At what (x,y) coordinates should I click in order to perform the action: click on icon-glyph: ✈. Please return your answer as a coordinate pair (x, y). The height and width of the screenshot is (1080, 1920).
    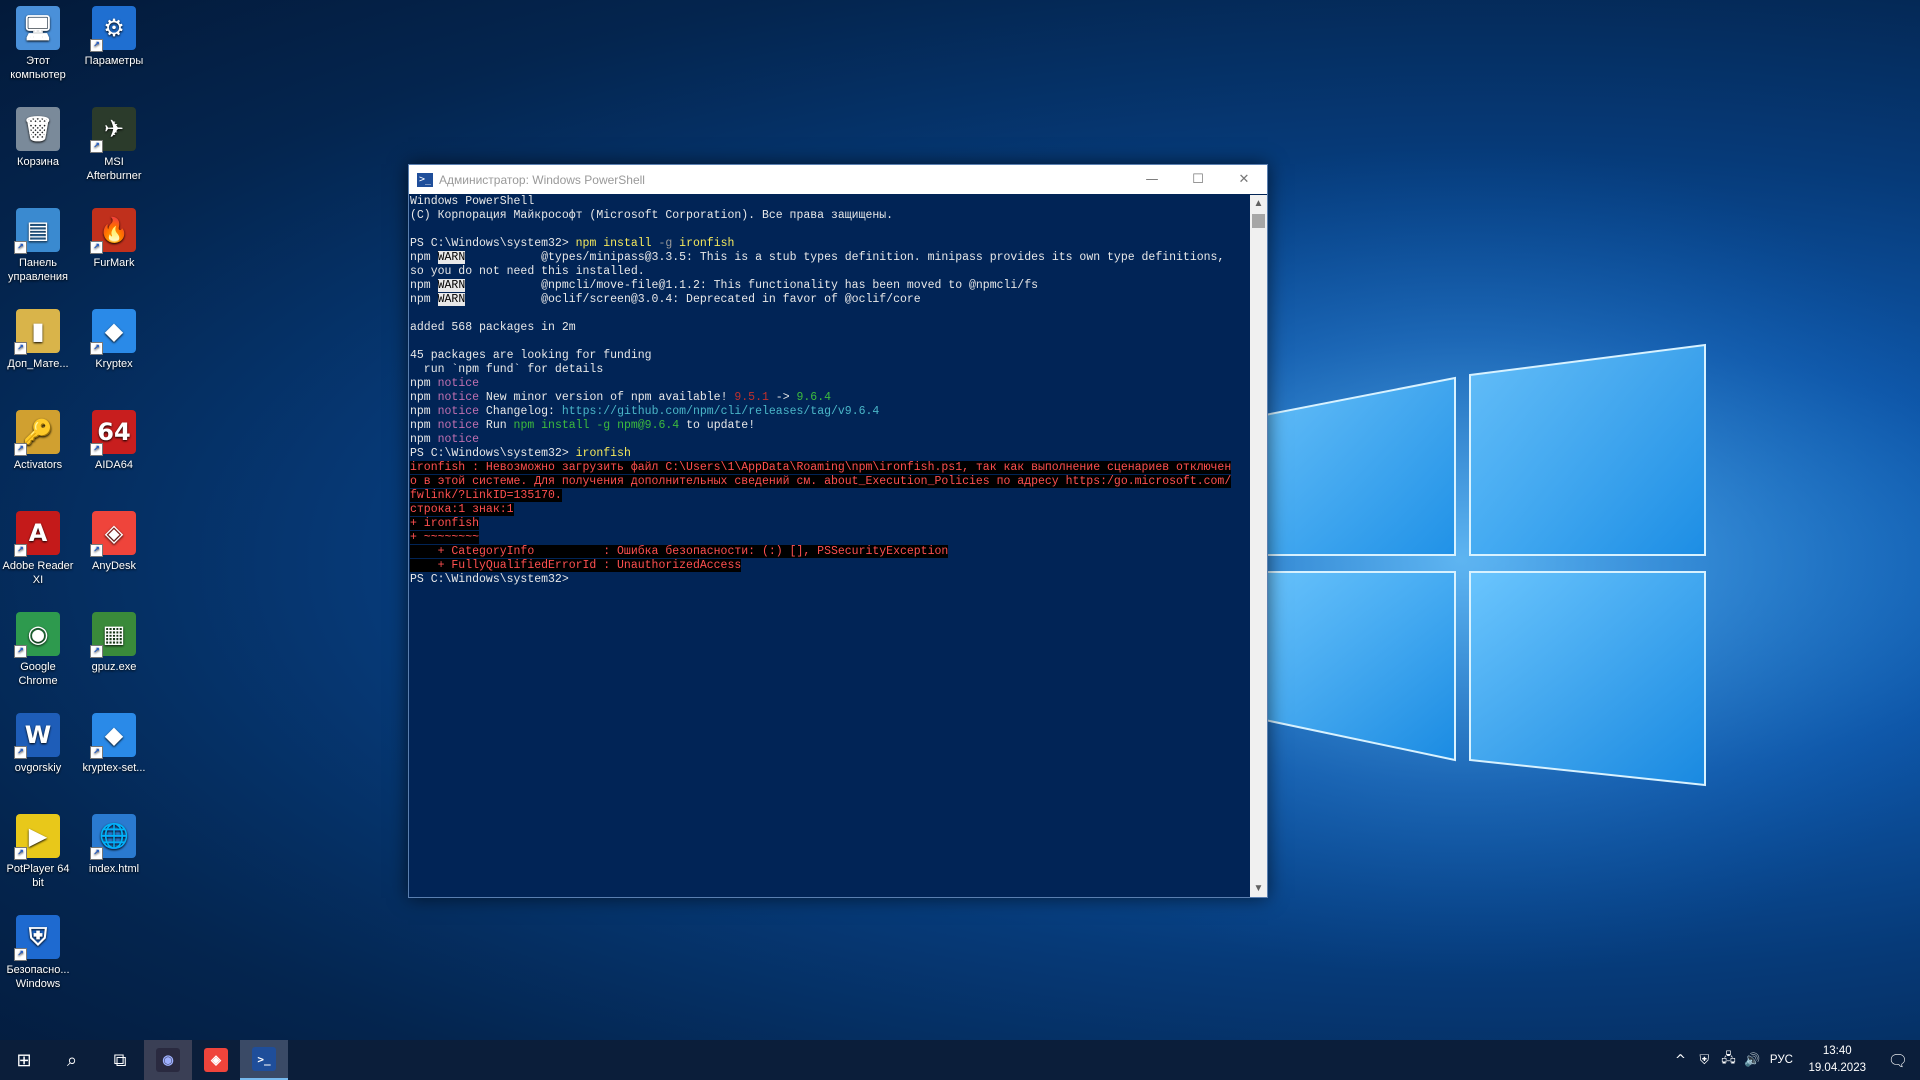
    Looking at the image, I should click on (114, 129).